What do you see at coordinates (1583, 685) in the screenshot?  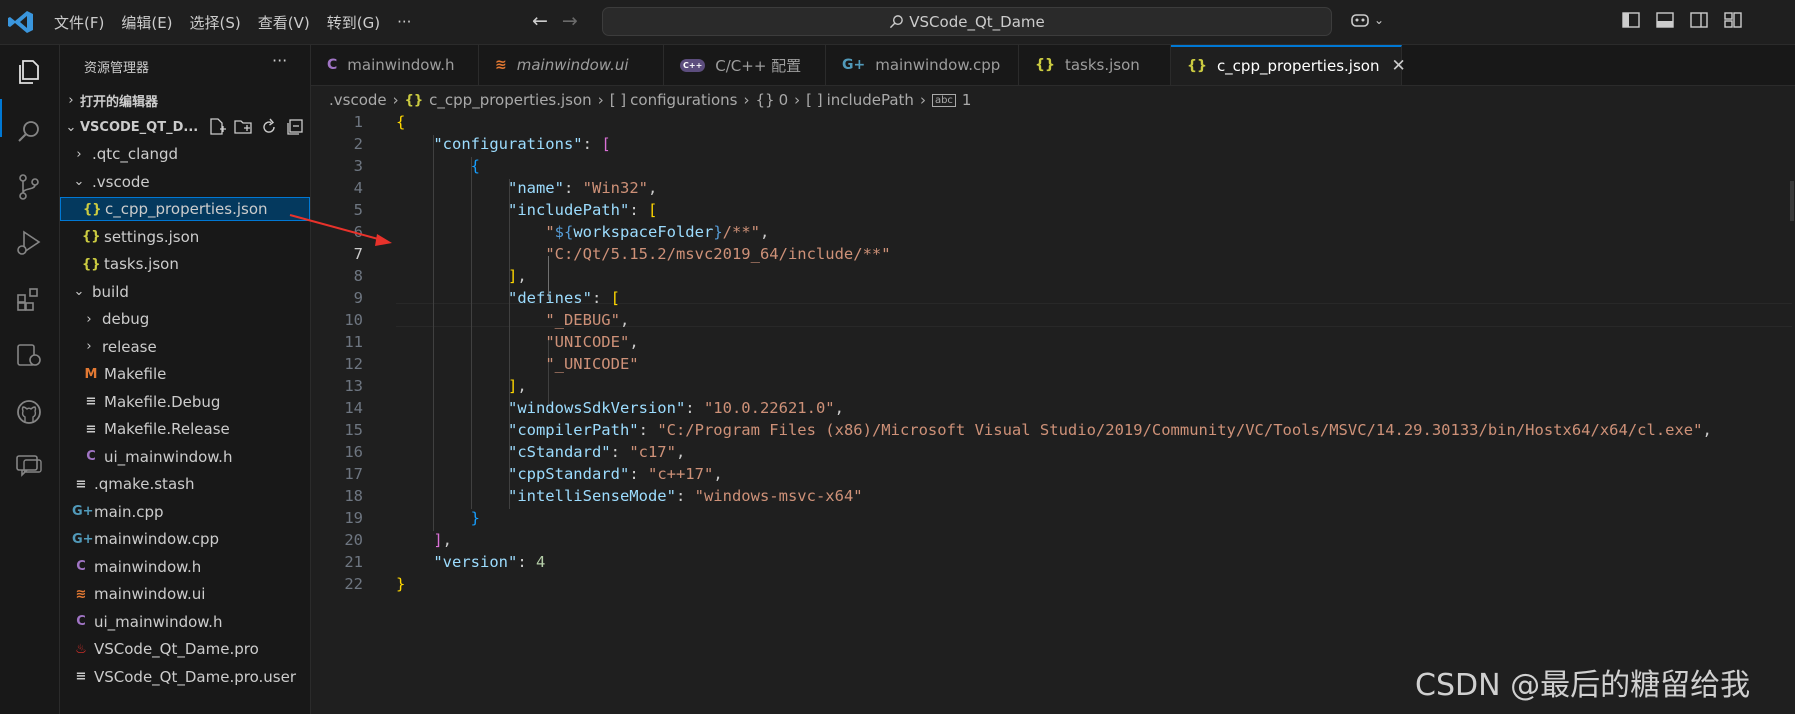 I see `watermark: CSDN @最后的糖留给我` at bounding box center [1583, 685].